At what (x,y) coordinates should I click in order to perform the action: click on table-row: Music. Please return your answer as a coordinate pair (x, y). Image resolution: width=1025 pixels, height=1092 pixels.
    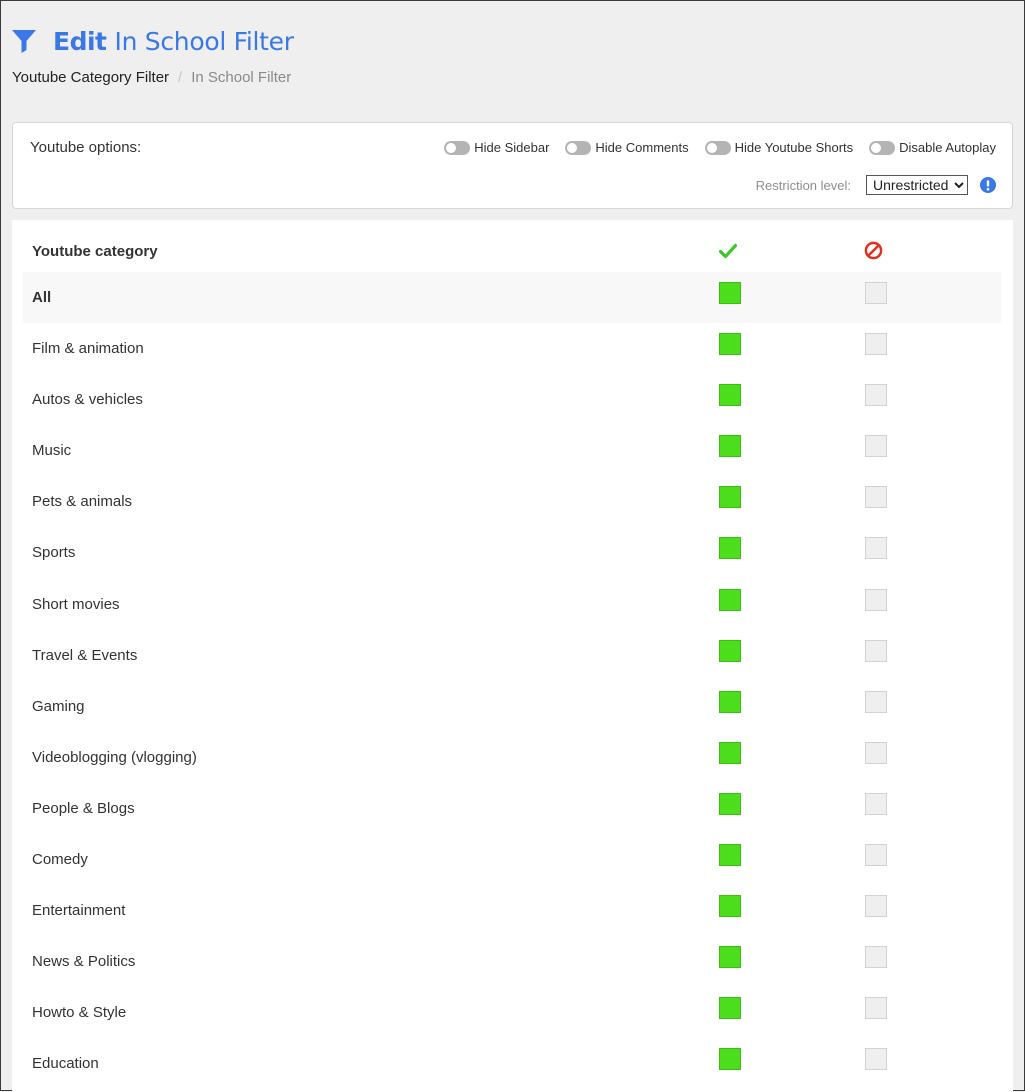
    Looking at the image, I should click on (512, 450).